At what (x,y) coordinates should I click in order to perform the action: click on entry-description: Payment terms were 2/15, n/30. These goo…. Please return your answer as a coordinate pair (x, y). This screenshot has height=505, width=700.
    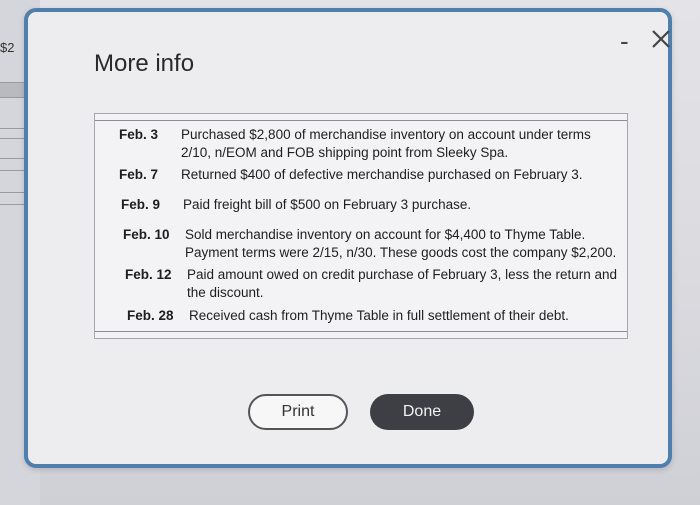
    Looking at the image, I should click on (401, 252).